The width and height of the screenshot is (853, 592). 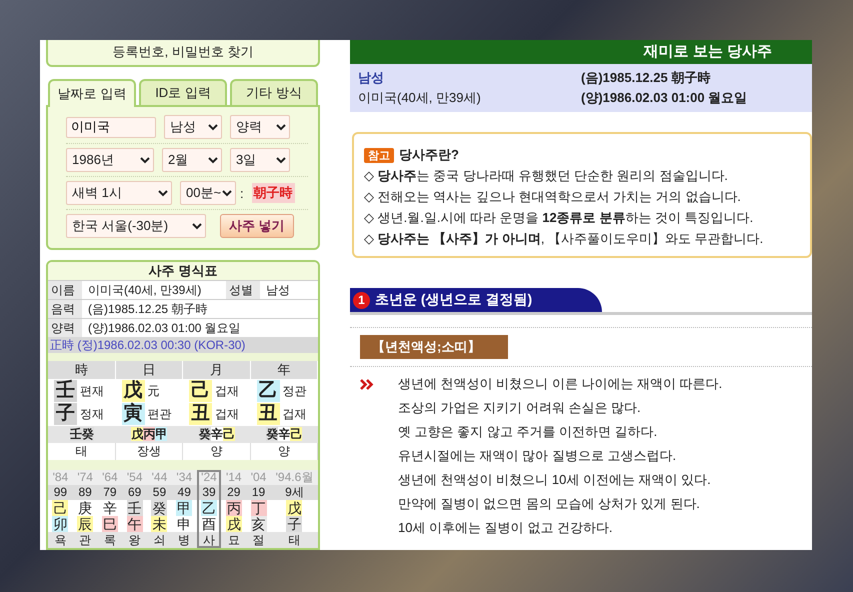 What do you see at coordinates (135, 540) in the screenshot?
I see `stage-label: 왕` at bounding box center [135, 540].